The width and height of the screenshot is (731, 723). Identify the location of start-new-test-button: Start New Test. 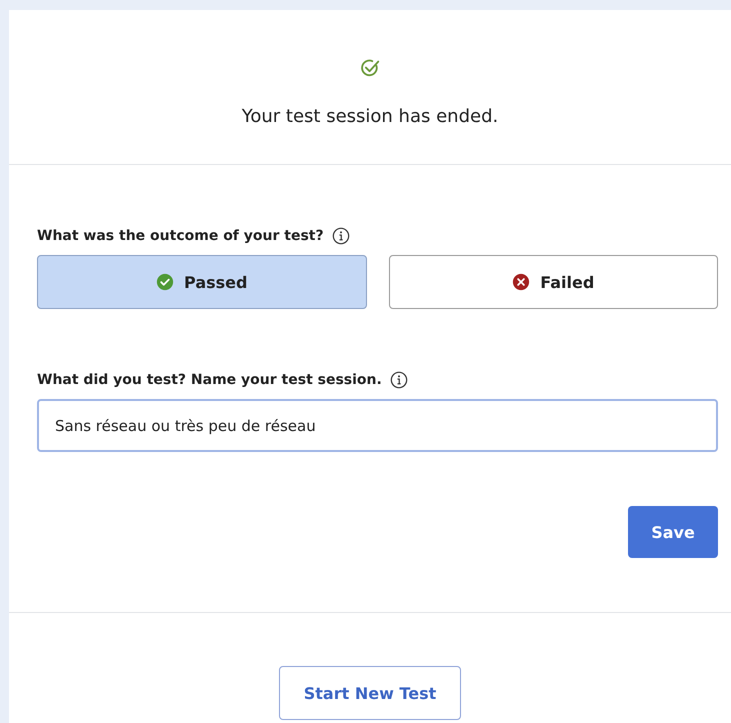
(370, 693).